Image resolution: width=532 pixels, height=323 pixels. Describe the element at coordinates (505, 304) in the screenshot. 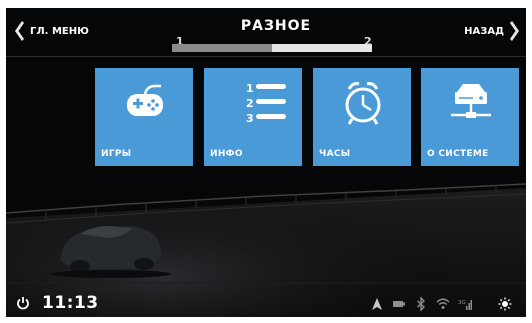

I see `brightness-icon` at that location.